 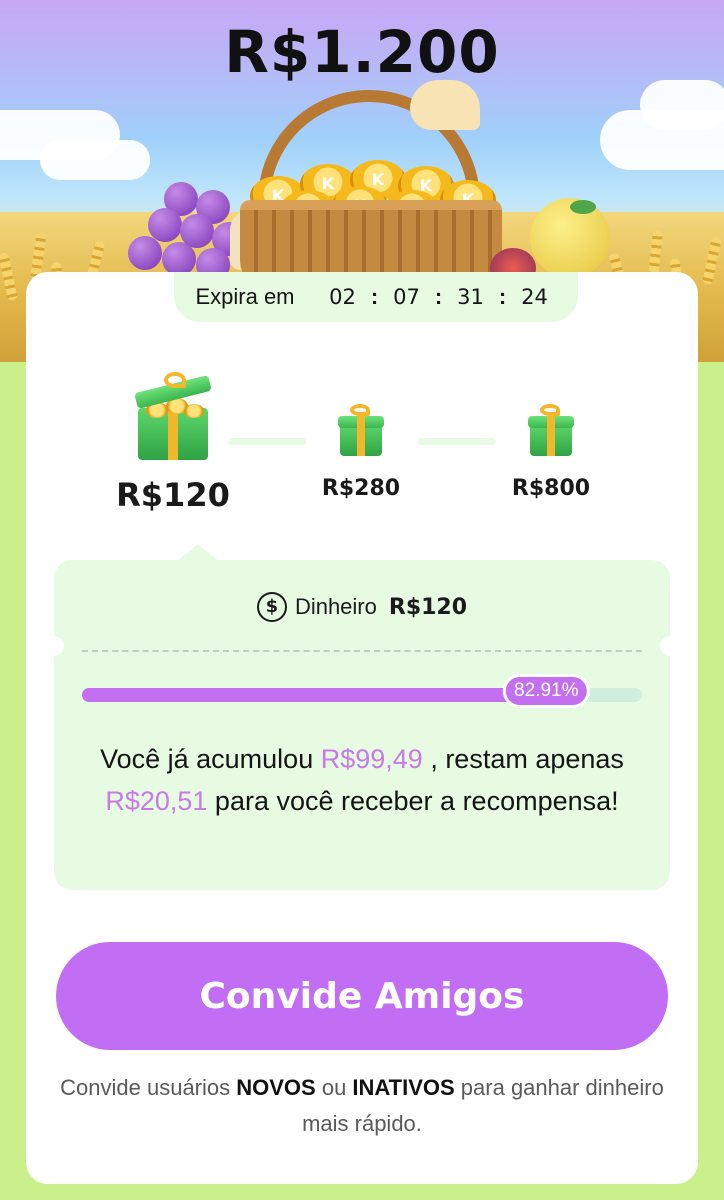 I want to click on prize-title: R$1.200, so click(x=362, y=52).